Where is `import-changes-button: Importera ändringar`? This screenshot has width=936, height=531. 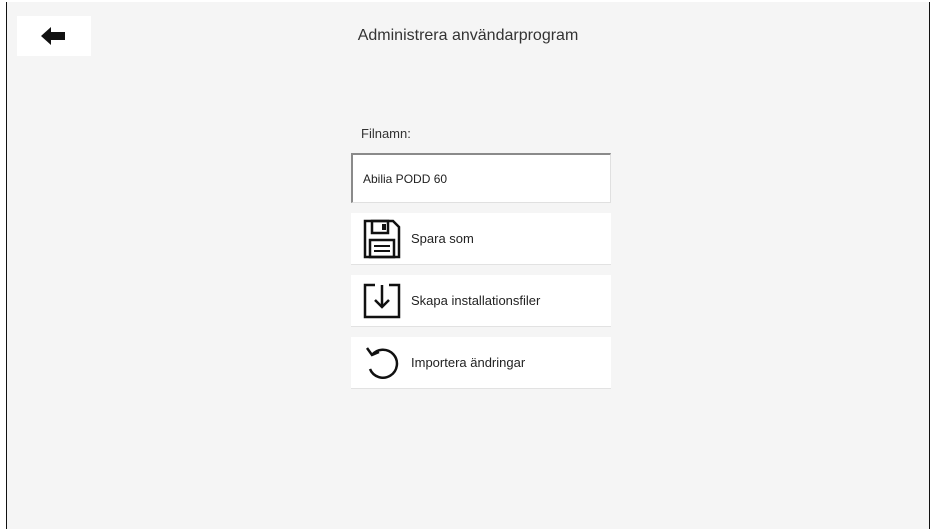
import-changes-button: Importera ändringar is located at coordinates (481, 363).